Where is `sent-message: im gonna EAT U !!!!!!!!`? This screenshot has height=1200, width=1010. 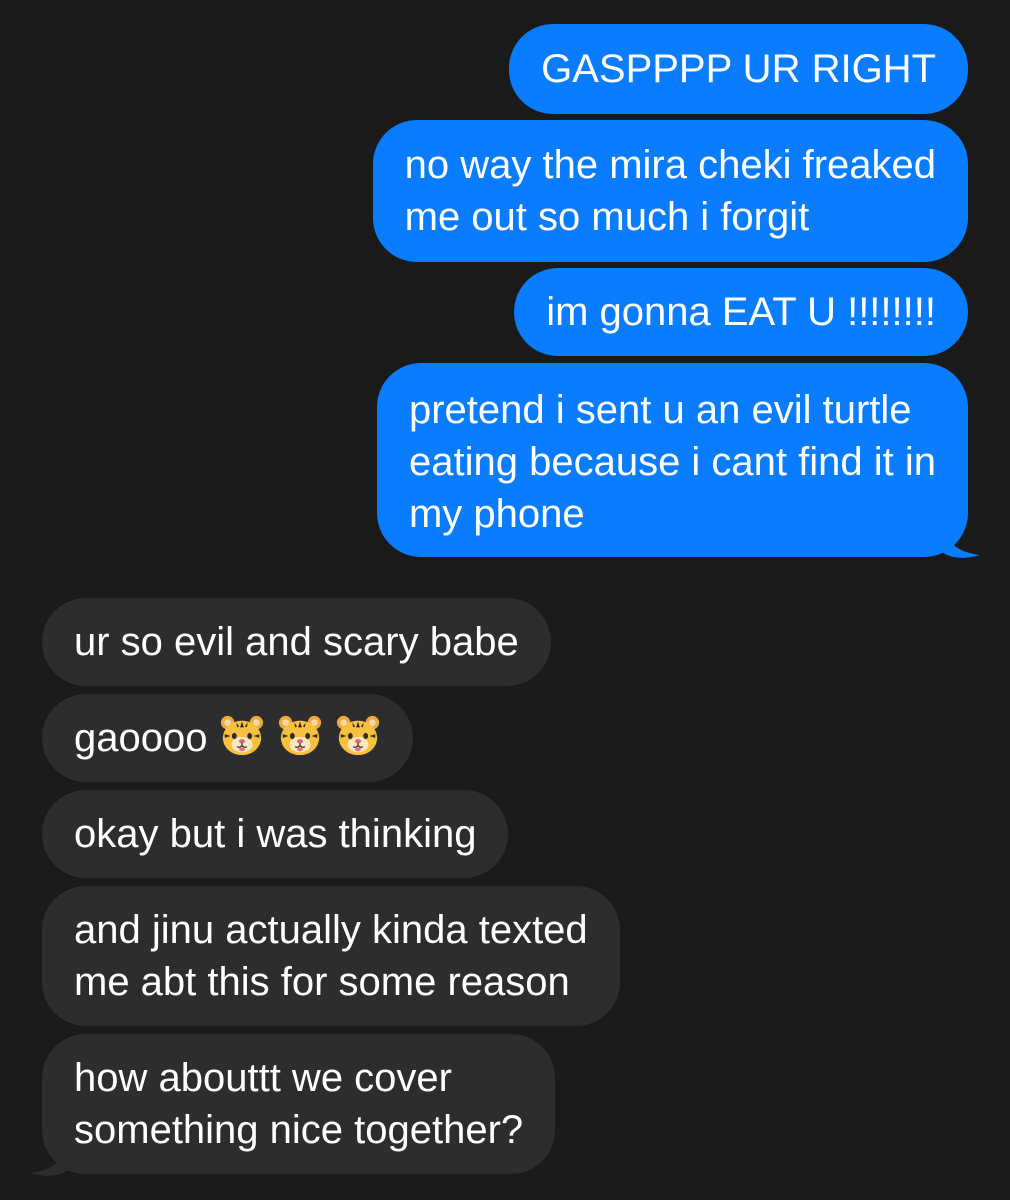 sent-message: im gonna EAT U !!!!!!!! is located at coordinates (741, 312).